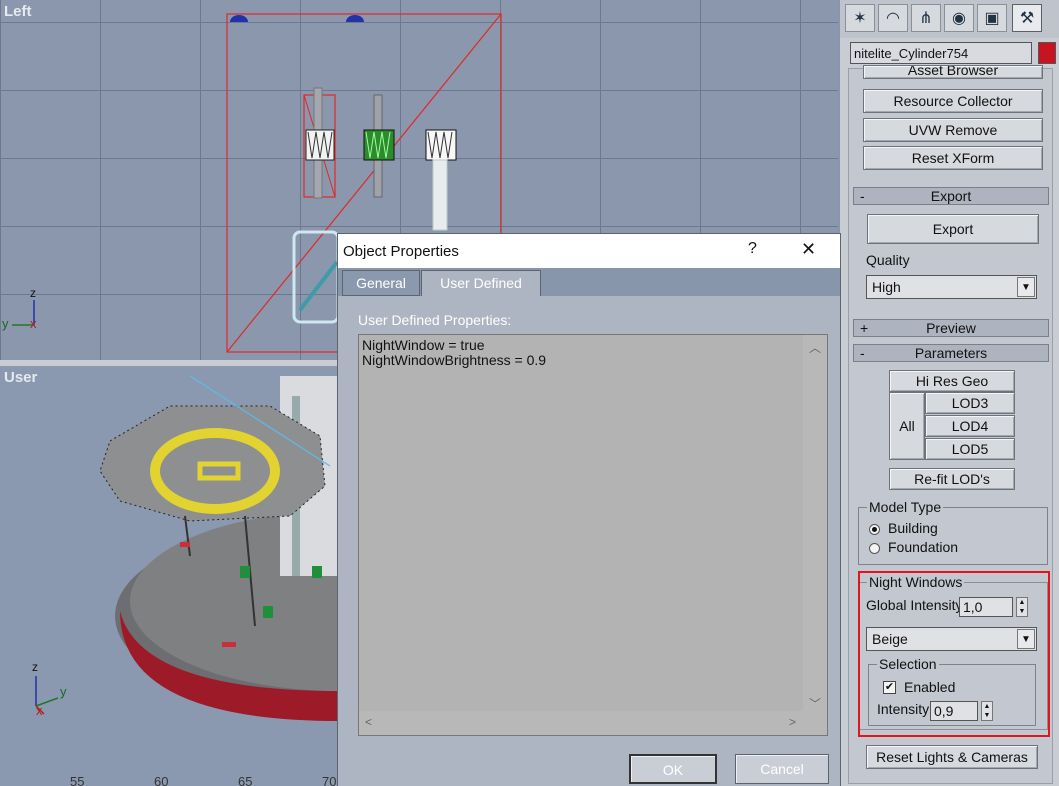 This screenshot has height=786, width=1059. Describe the element at coordinates (864, 328) in the screenshot. I see `rollout-toggle-sign: +` at that location.